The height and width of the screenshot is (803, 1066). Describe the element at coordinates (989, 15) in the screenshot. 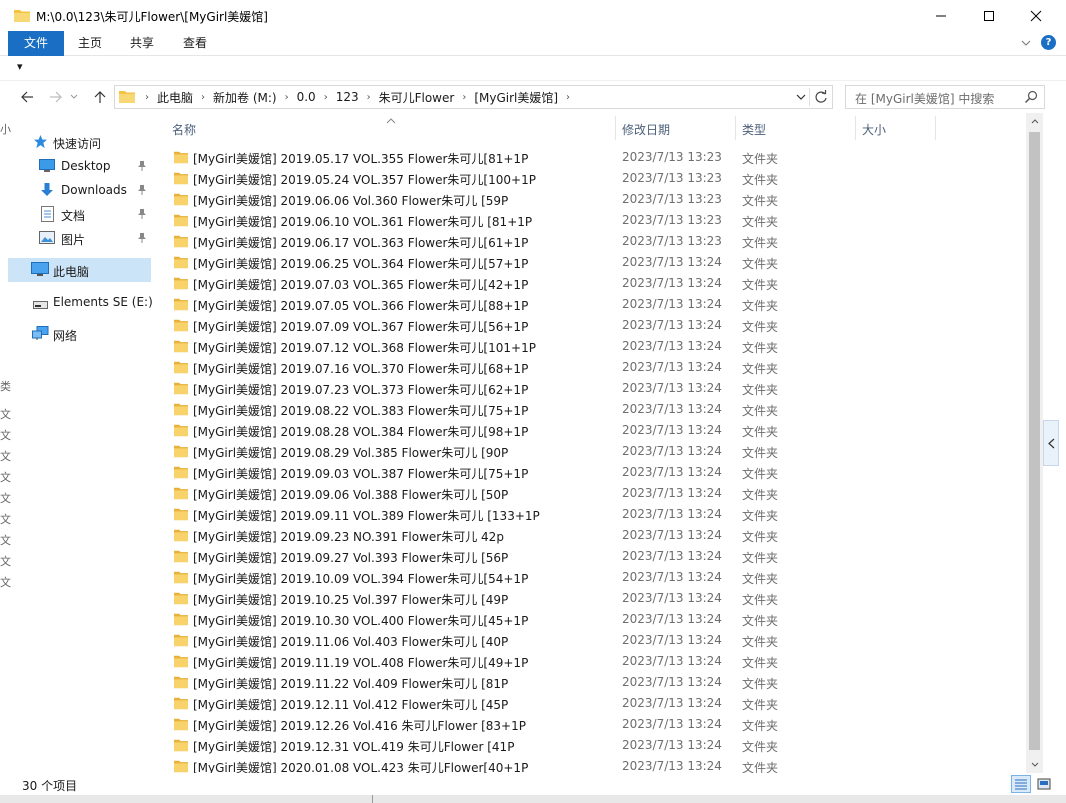

I see `maximize-button` at that location.